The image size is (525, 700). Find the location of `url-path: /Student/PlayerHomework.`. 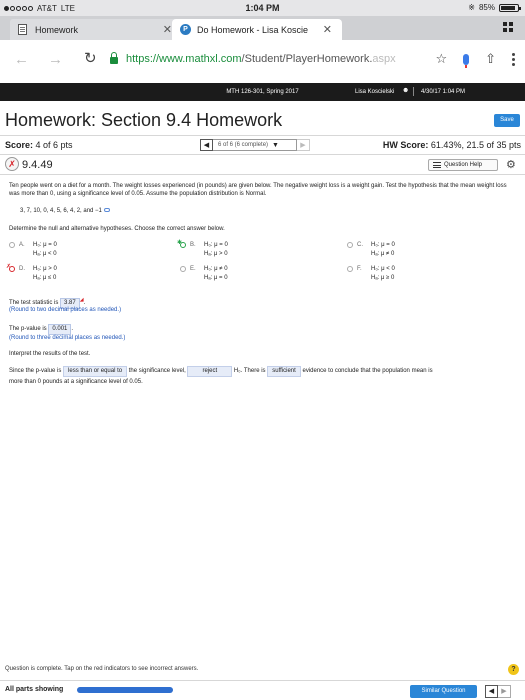

url-path: /Student/PlayerHomework. is located at coordinates (307, 59).